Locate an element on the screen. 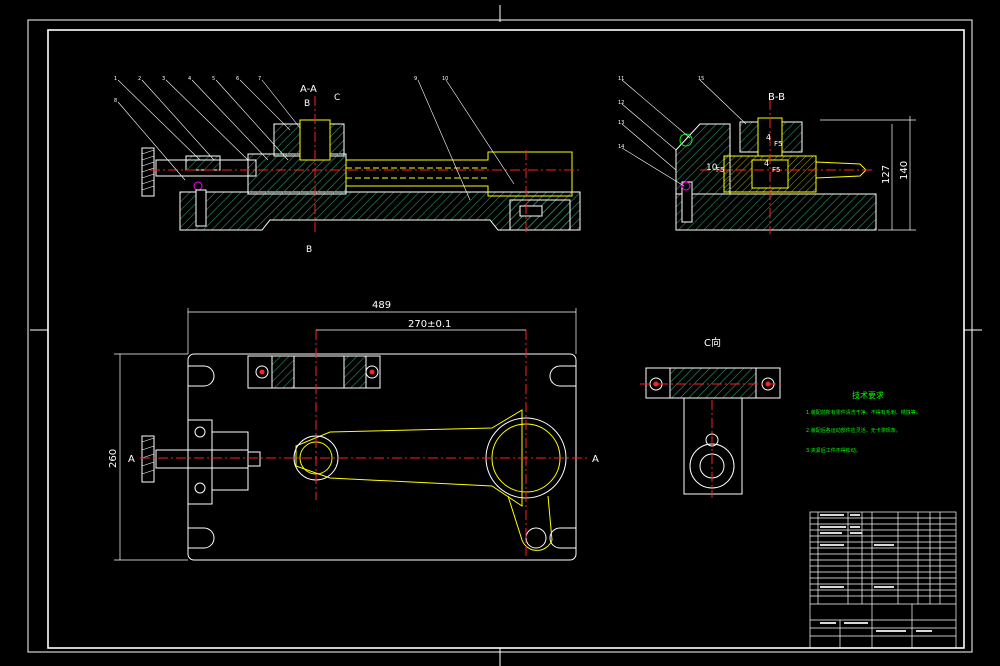 The image size is (1000, 666). dim-270: 270±0.1 is located at coordinates (429, 324).